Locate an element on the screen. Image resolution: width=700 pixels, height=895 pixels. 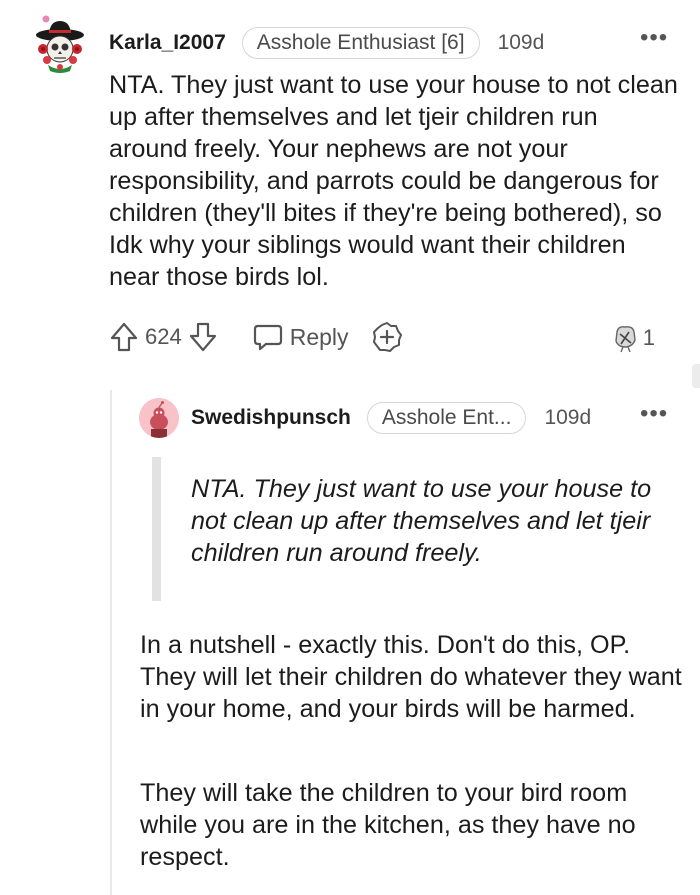
skull-sombrero-avatar-icon is located at coordinates (60, 44).